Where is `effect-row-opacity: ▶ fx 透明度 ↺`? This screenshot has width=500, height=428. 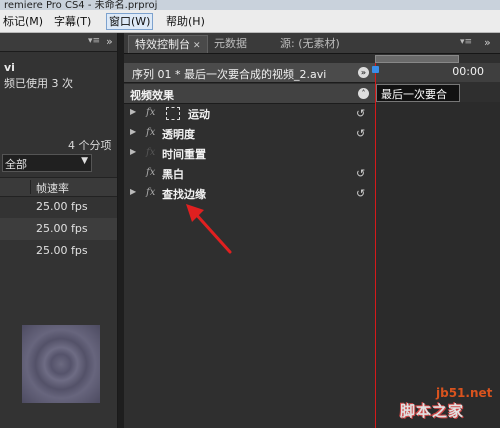
effect-row-opacity: ▶ fx 透明度 ↺ is located at coordinates (249, 134).